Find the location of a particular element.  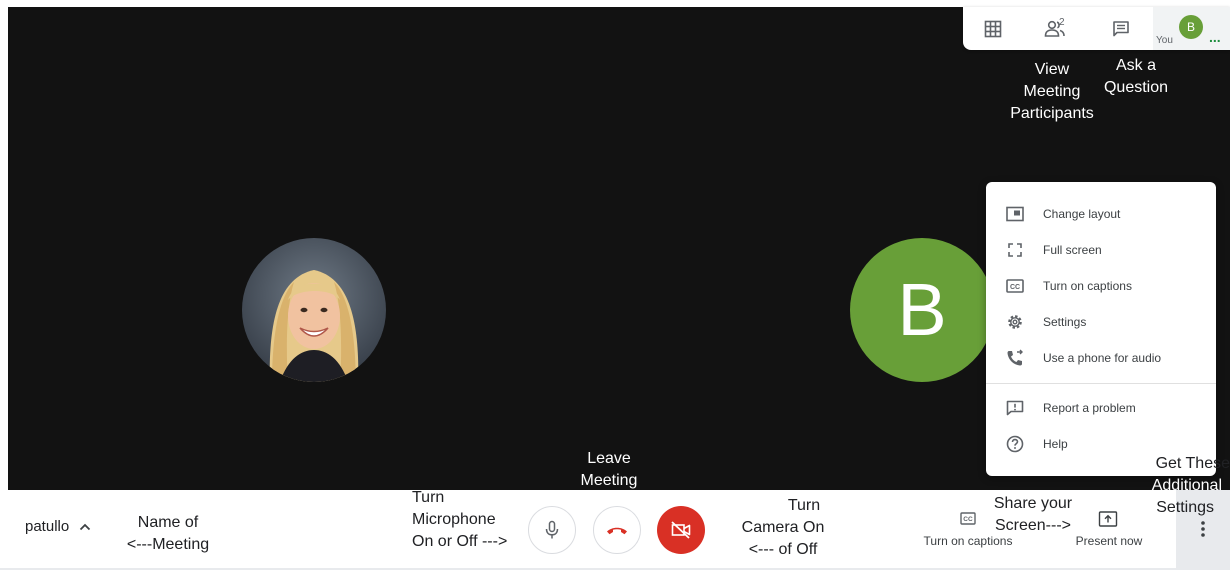

self-view-label: You is located at coordinates (1164, 40).